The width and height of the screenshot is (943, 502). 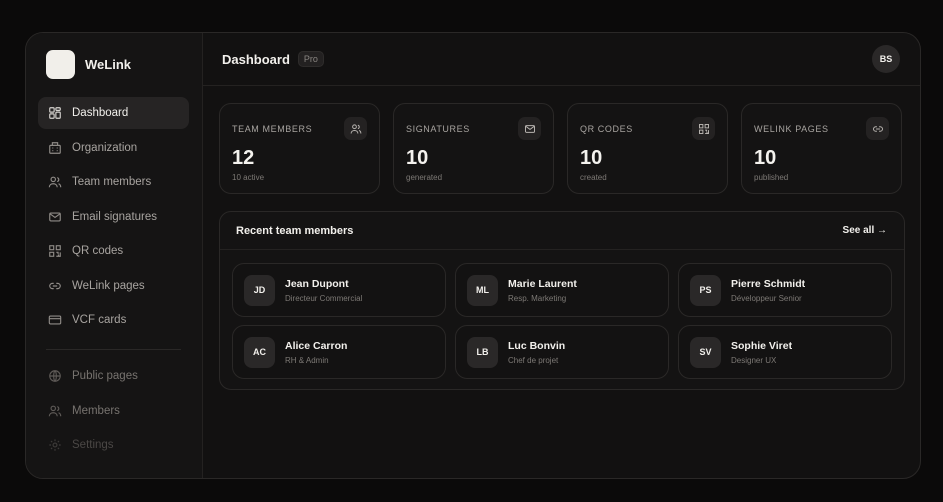 What do you see at coordinates (705, 352) in the screenshot?
I see `avatar: SV` at bounding box center [705, 352].